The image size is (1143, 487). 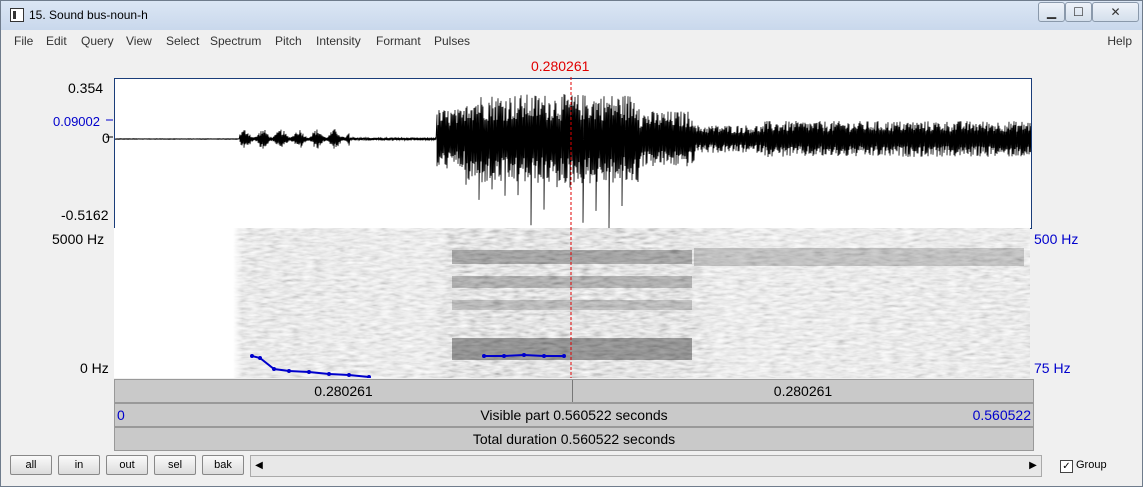 What do you see at coordinates (56, 41) in the screenshot?
I see `menu-edit: Edit` at bounding box center [56, 41].